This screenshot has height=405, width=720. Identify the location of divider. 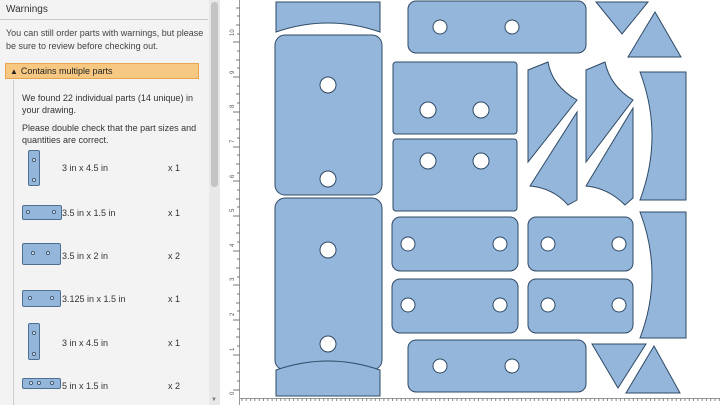
(104, 19).